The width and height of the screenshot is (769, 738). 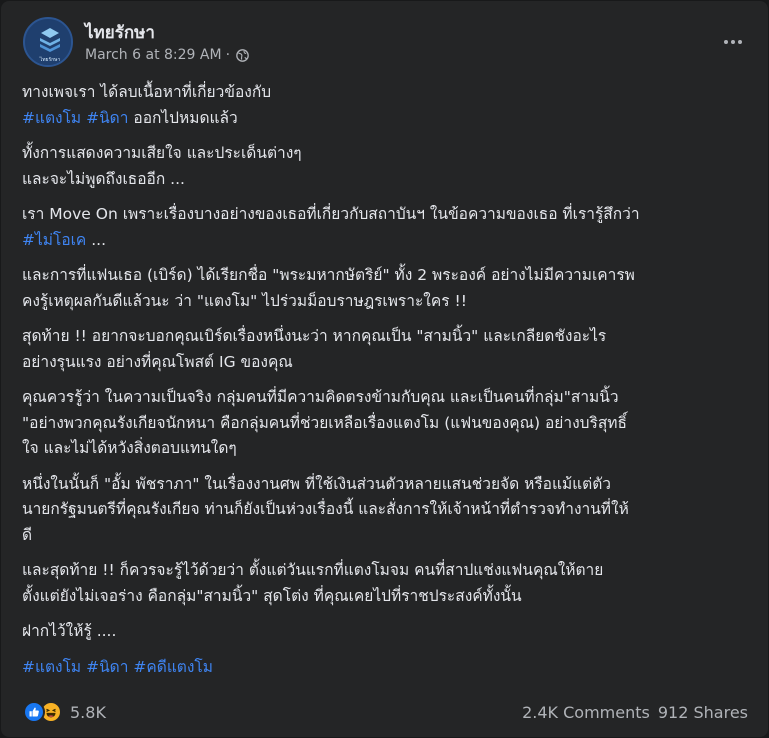 What do you see at coordinates (386, 93) in the screenshot?
I see `post-line: ทางเพจเรา ได้ลบเนื้อหาที่เกี่ยวข้องกับ` at bounding box center [386, 93].